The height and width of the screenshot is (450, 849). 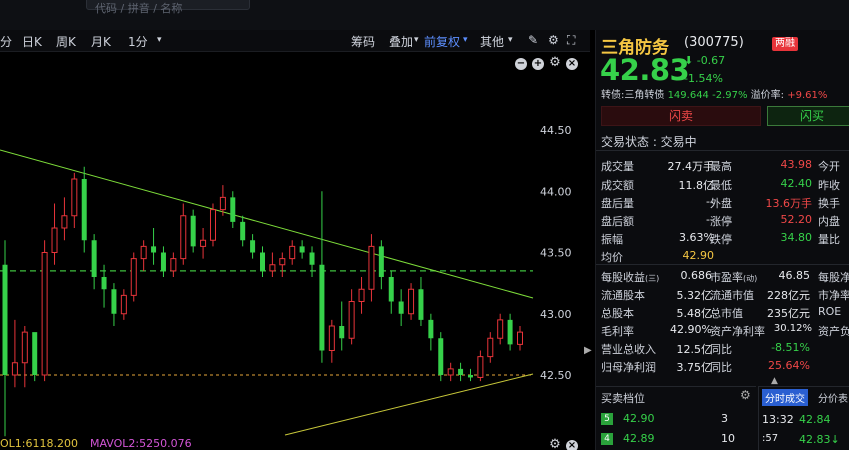 I want to click on debt-ratio-label: 资产负, so click(x=833, y=331).